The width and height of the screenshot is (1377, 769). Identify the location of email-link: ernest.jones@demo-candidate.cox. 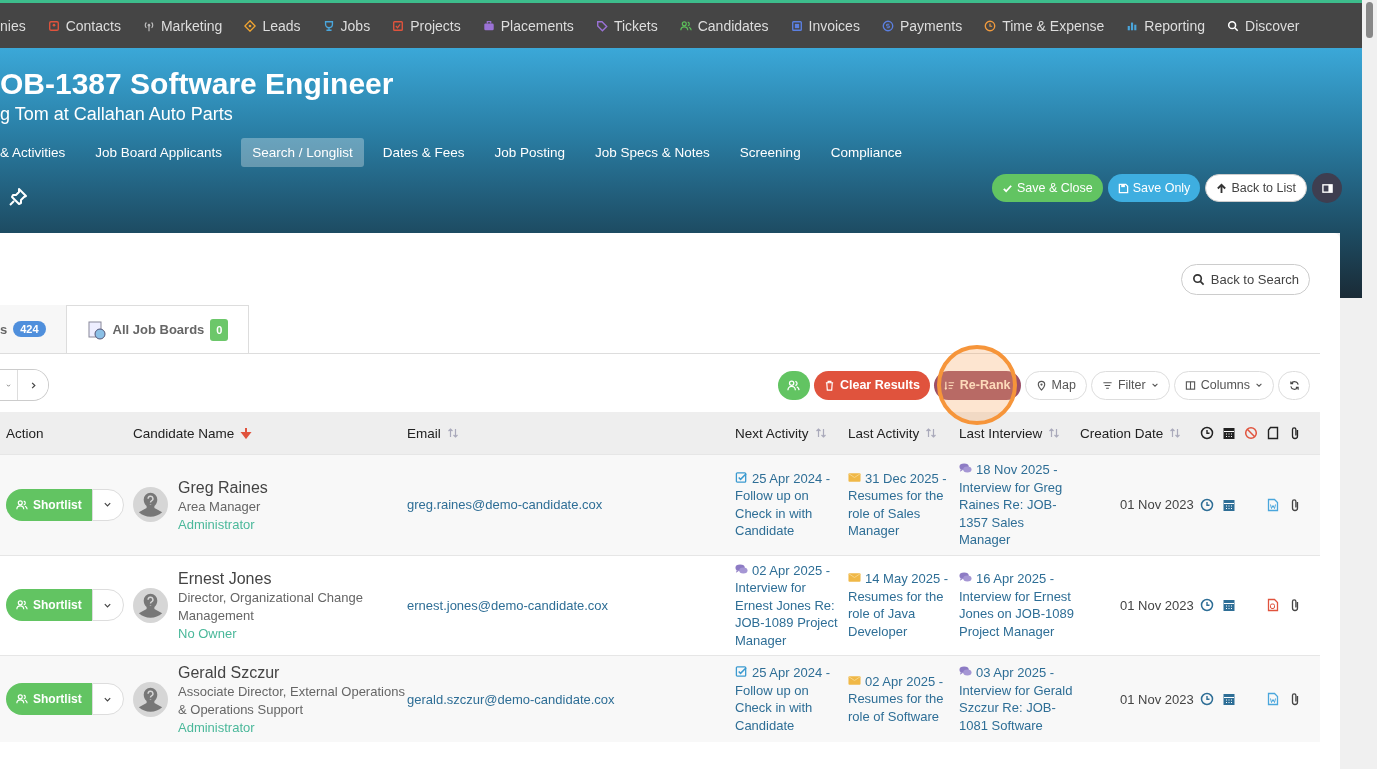
(508, 605).